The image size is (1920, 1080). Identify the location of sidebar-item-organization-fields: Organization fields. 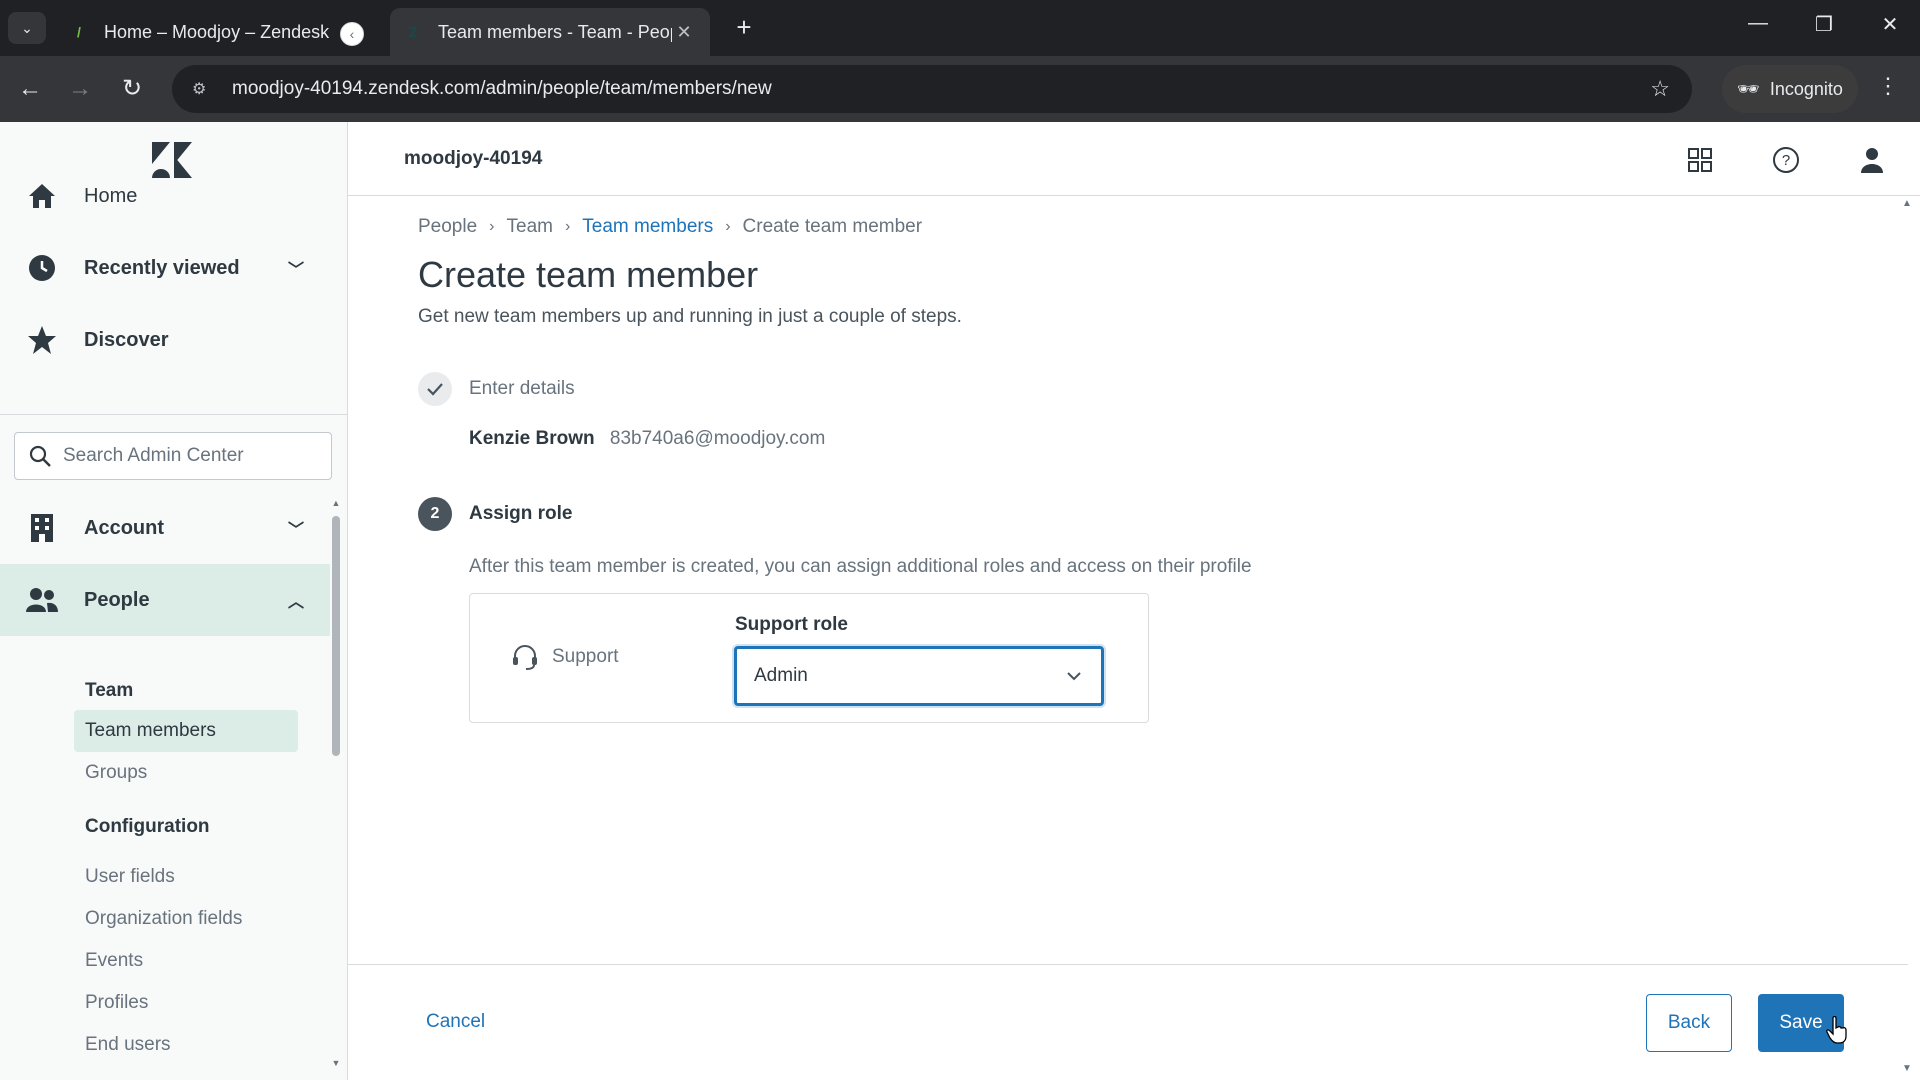
(186, 919).